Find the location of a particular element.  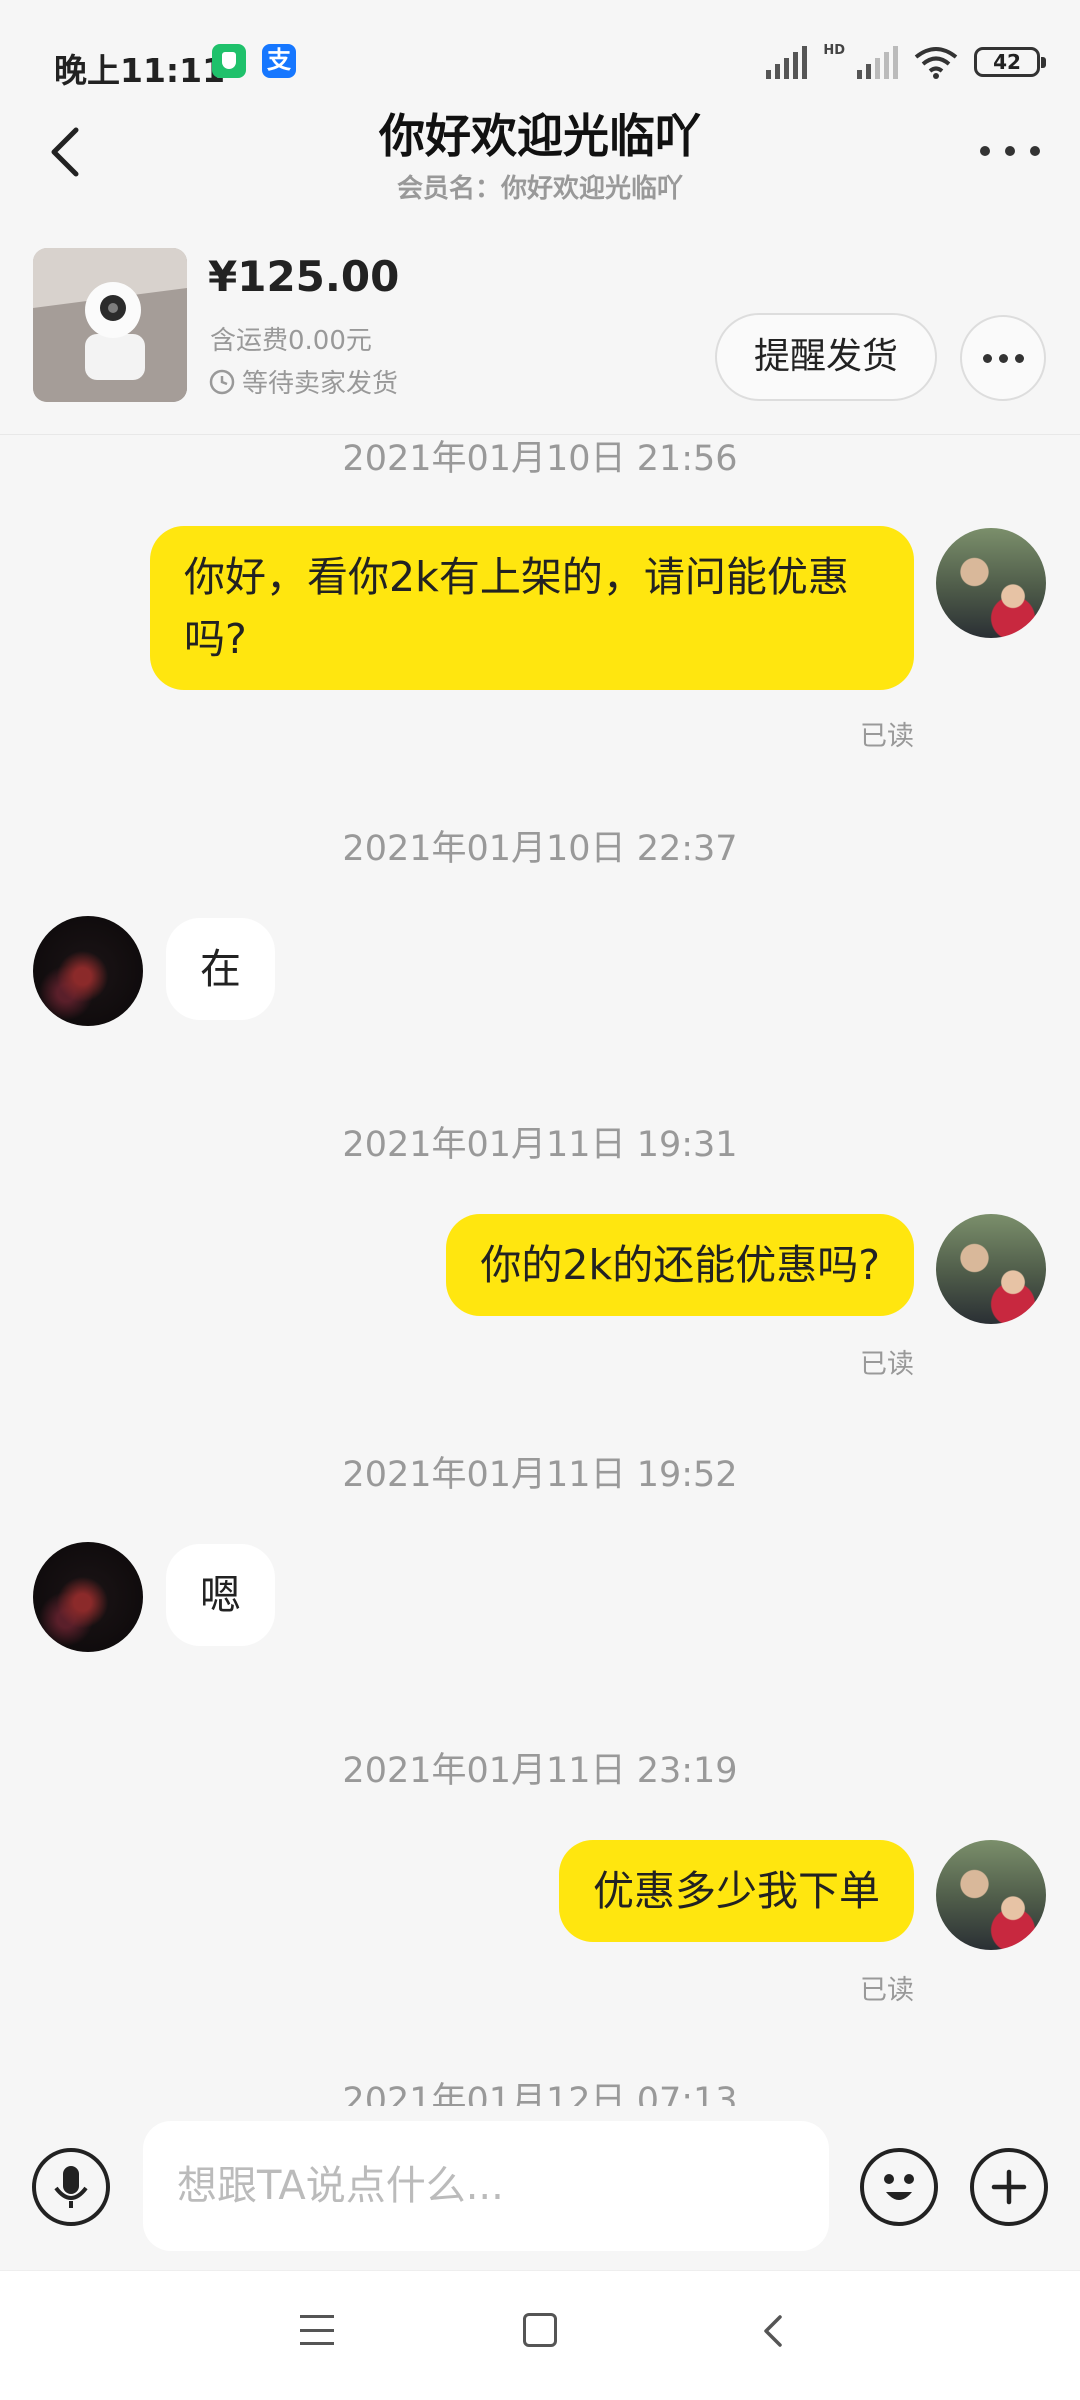

order-price: ¥125.00 is located at coordinates (304, 276).